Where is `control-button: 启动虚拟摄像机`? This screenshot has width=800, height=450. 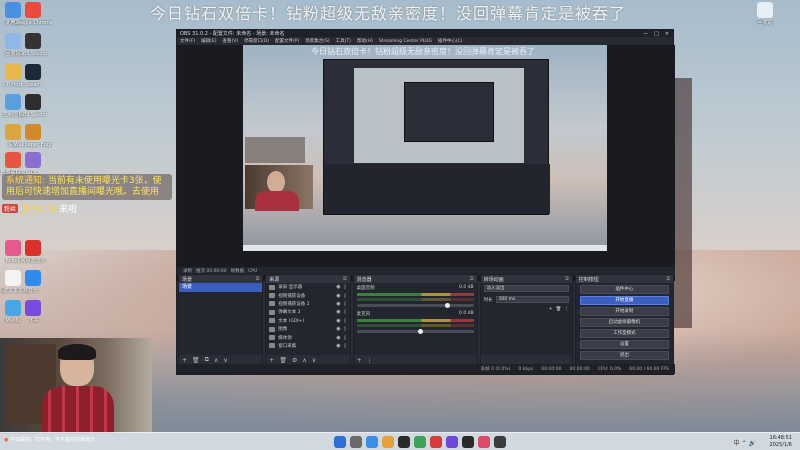 control-button: 启动虚拟摄像机 is located at coordinates (624, 322).